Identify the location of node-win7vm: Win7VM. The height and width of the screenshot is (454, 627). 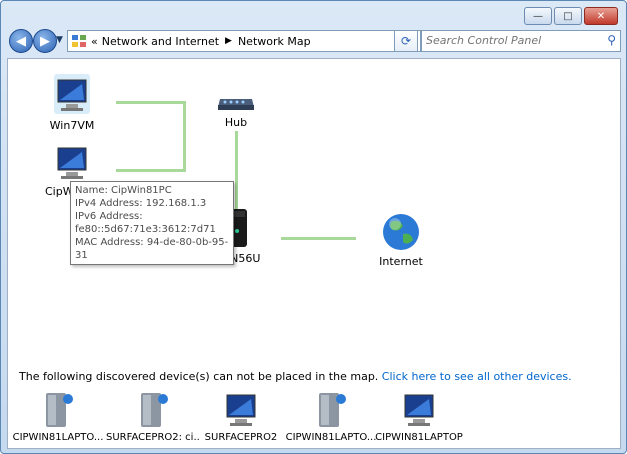
(72, 103).